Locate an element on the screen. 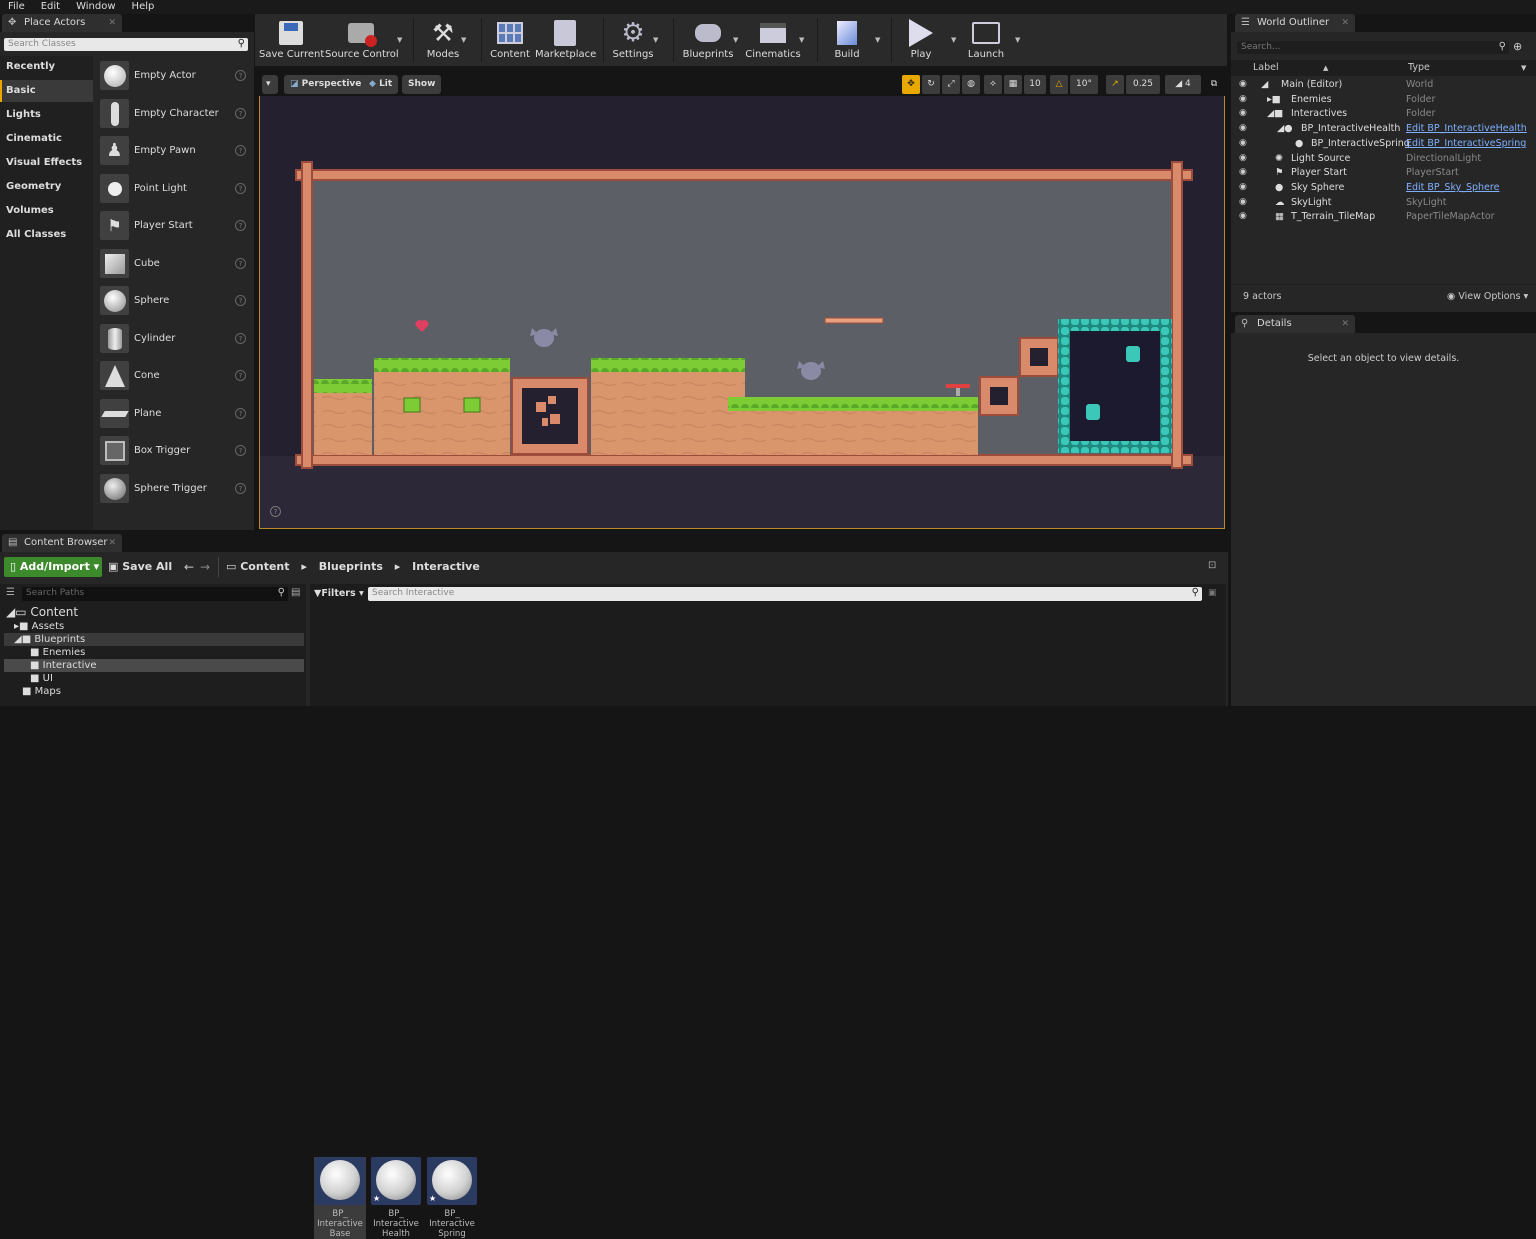  actor-cube: Cube? is located at coordinates (175, 264).